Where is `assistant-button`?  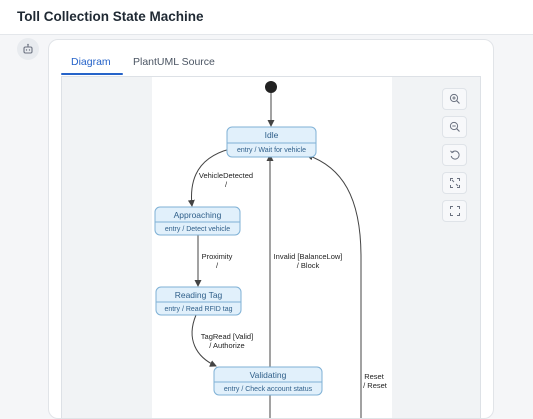 assistant-button is located at coordinates (28, 49).